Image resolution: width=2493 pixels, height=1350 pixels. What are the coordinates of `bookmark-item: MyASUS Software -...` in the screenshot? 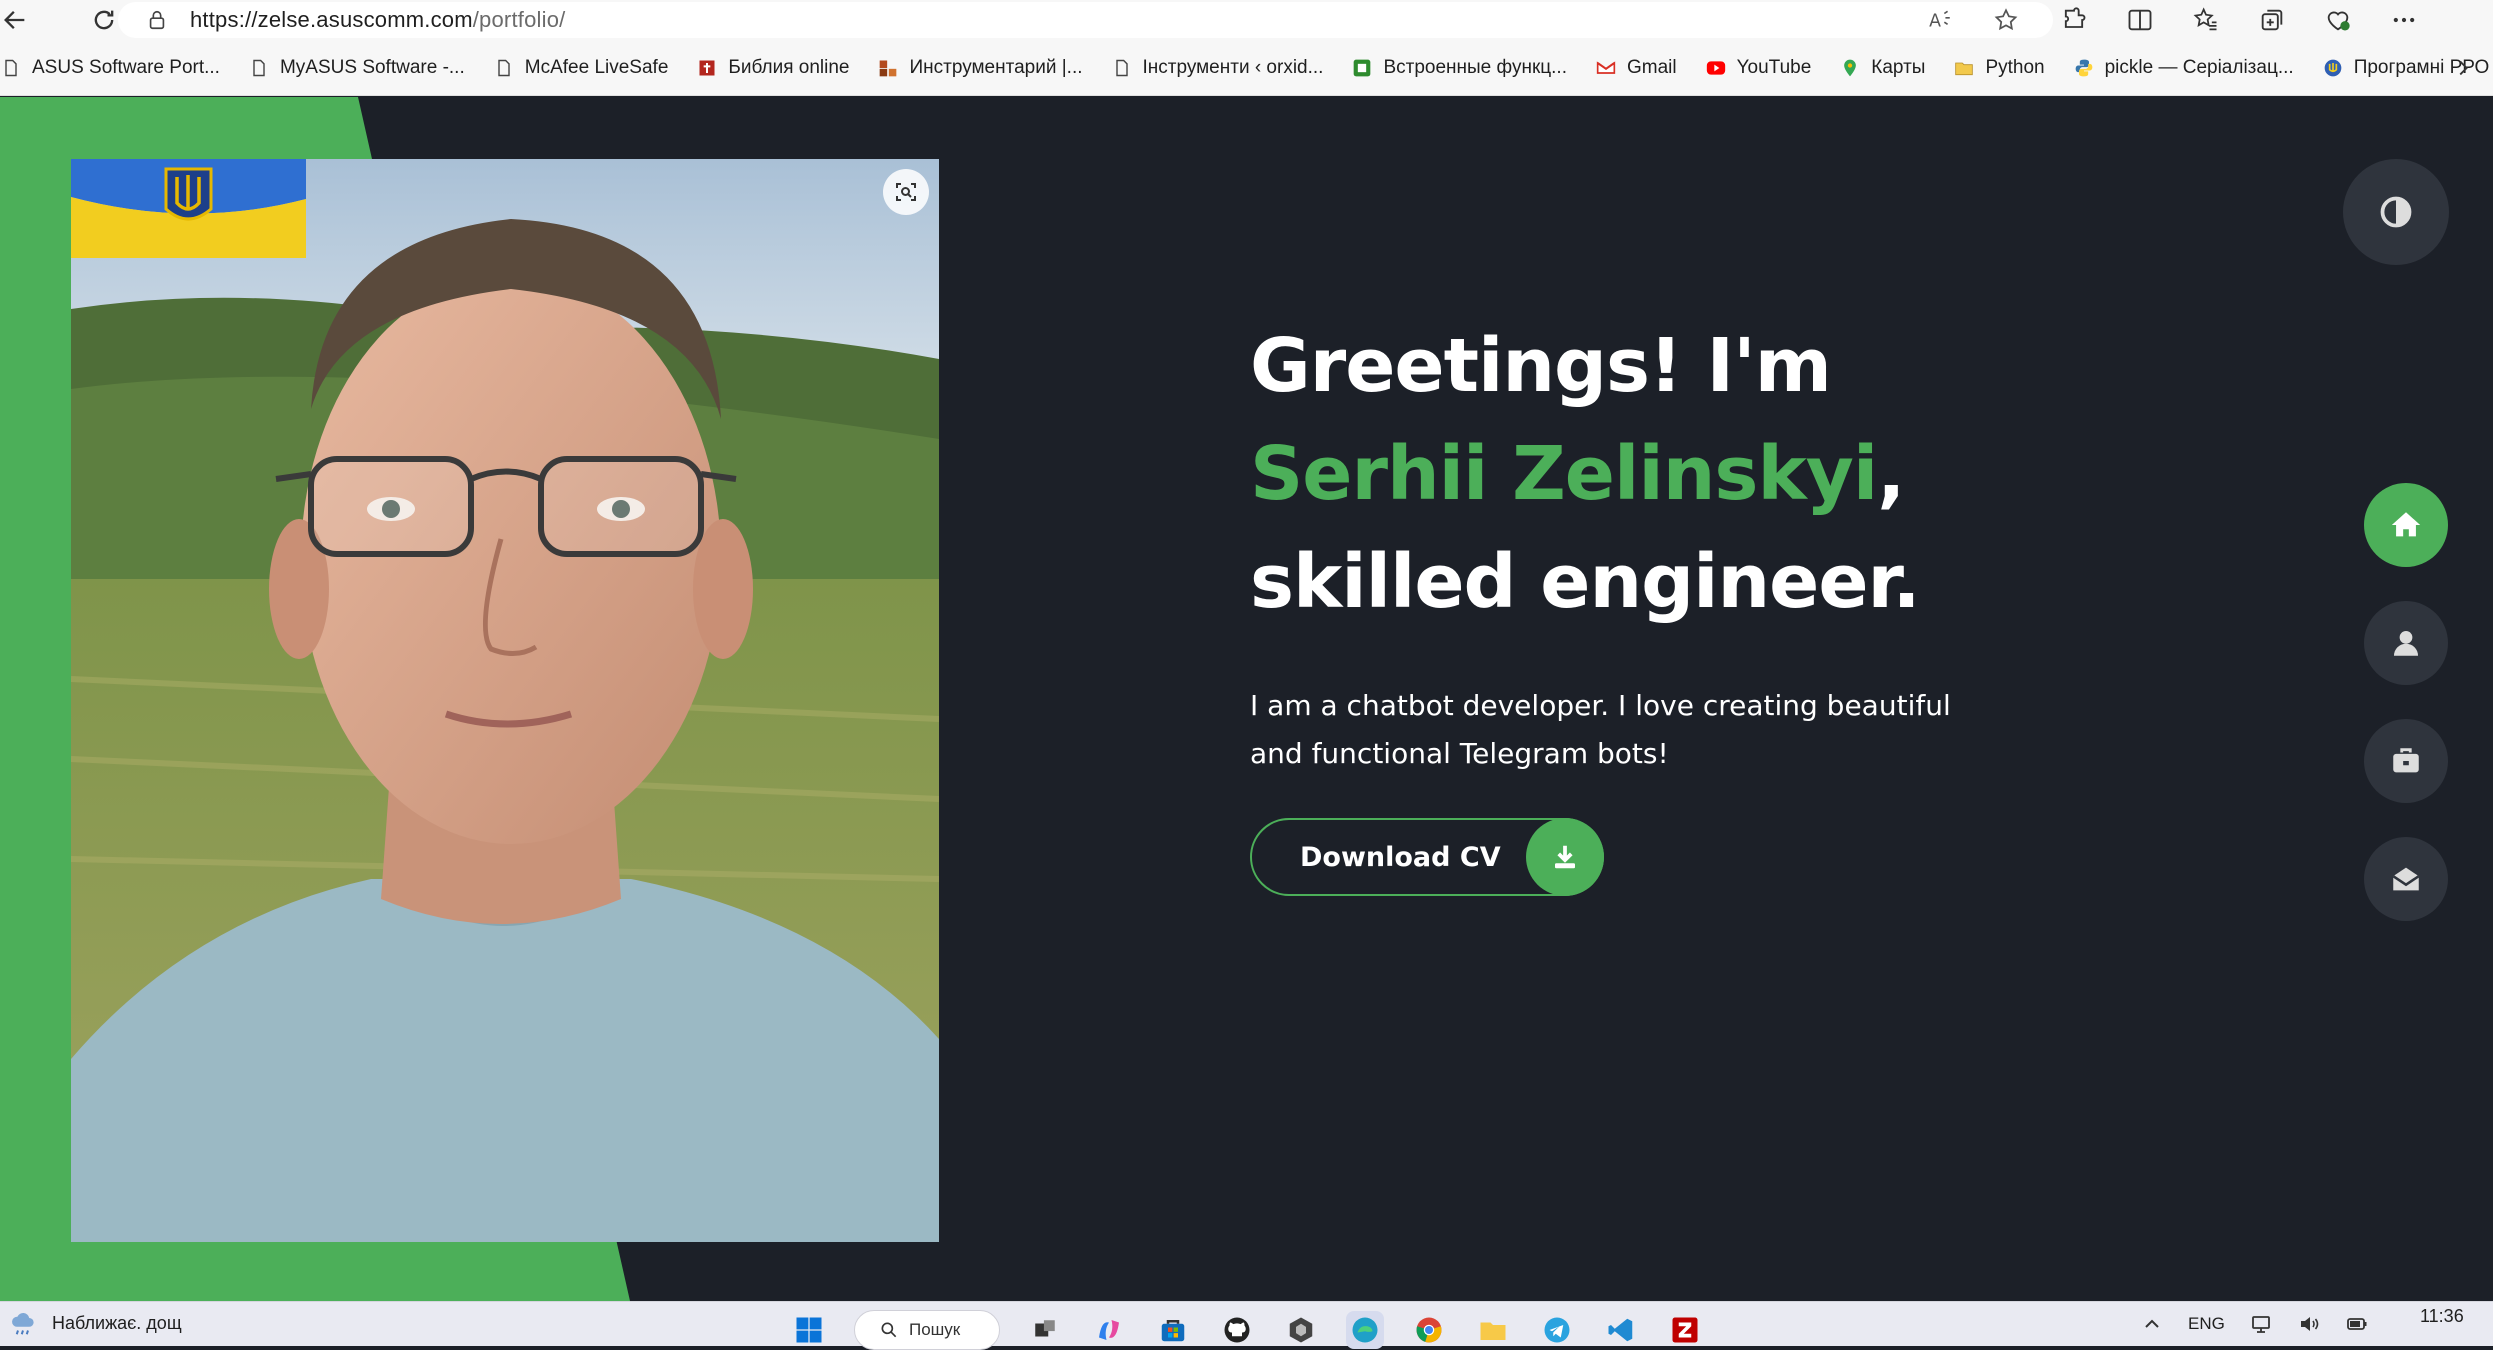 It's located at (362, 68).